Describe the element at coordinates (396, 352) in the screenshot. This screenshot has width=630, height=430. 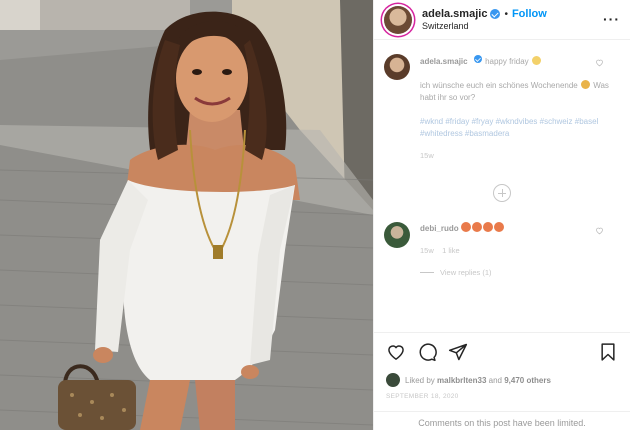
I see `heart-icon` at that location.